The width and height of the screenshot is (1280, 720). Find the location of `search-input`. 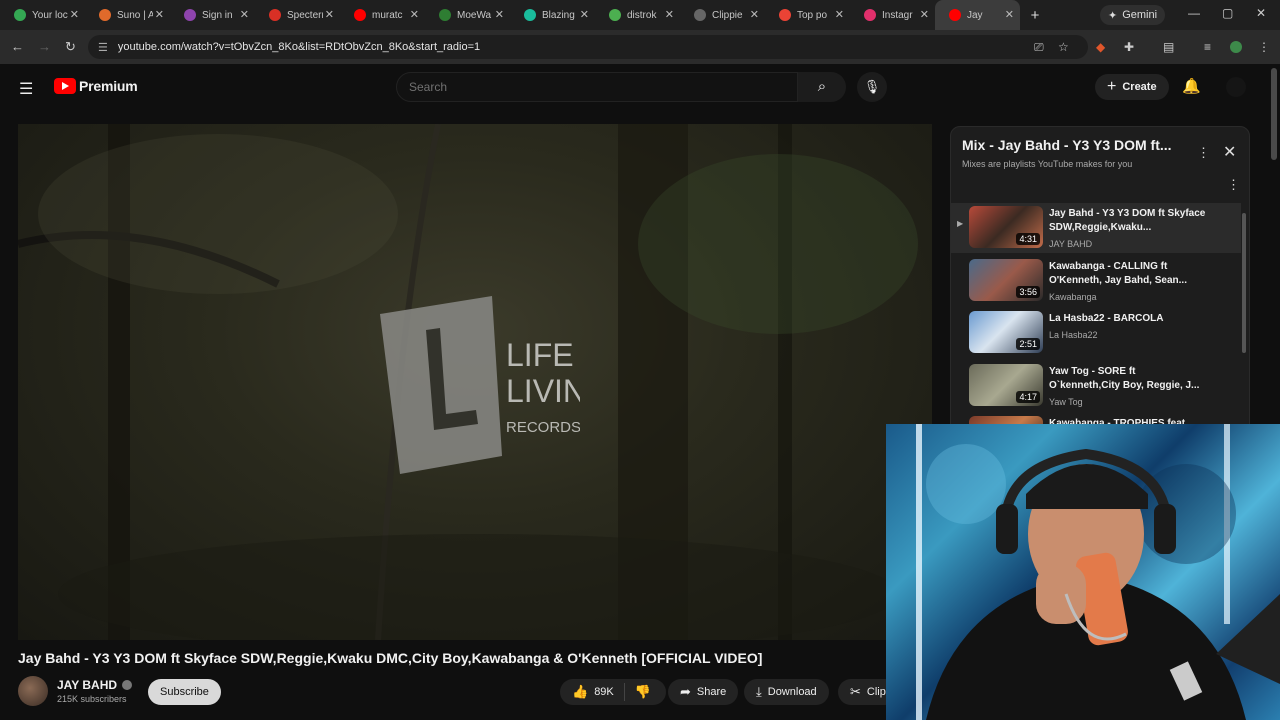

search-input is located at coordinates (603, 87).